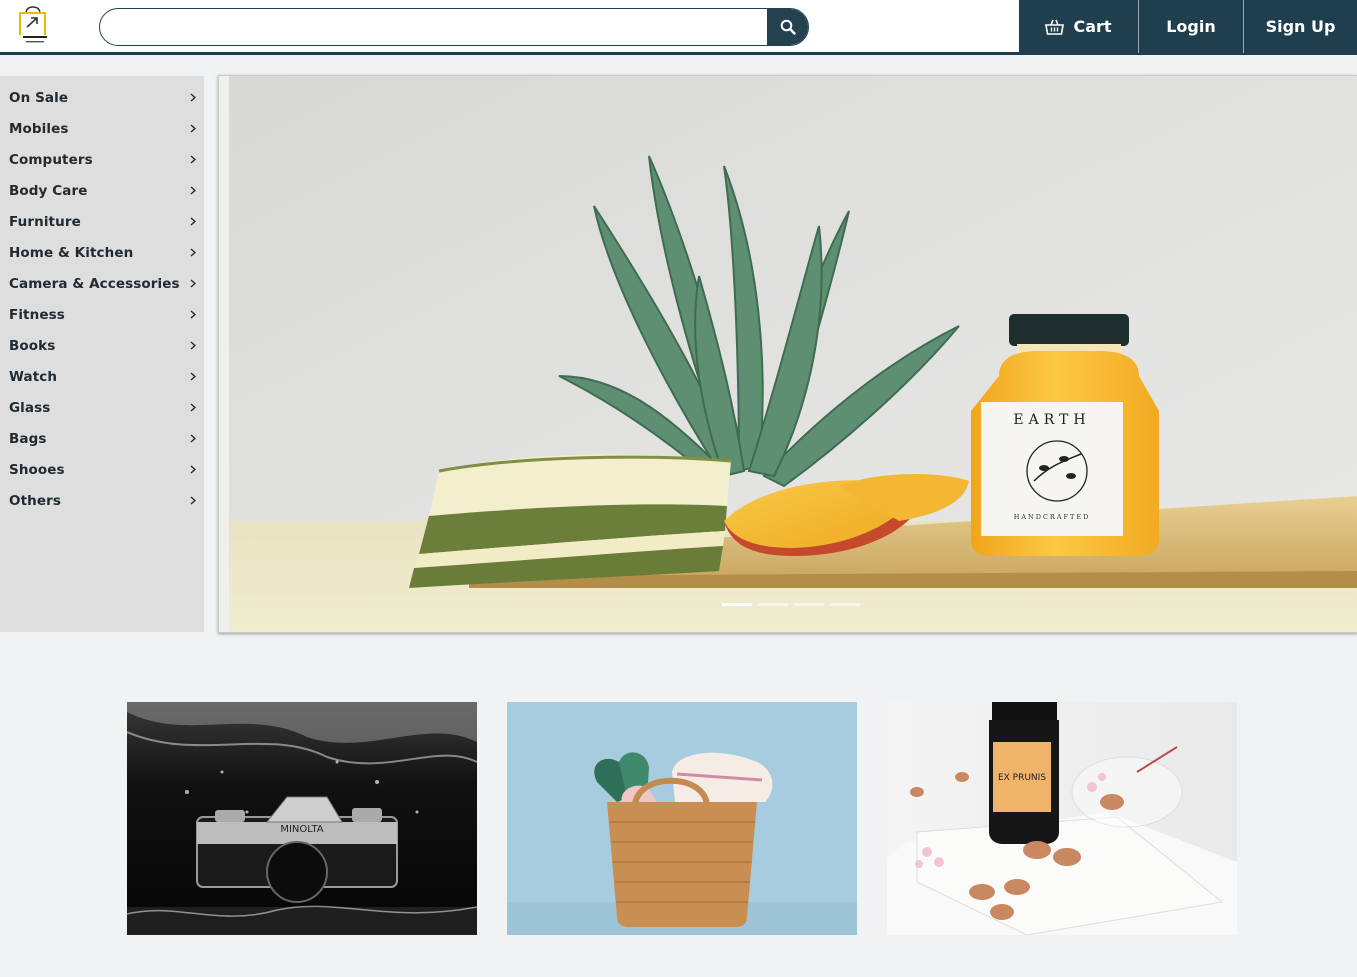 Image resolution: width=1357 pixels, height=977 pixels. What do you see at coordinates (102, 159) in the screenshot?
I see `sidebar-item-computers: Computers` at bounding box center [102, 159].